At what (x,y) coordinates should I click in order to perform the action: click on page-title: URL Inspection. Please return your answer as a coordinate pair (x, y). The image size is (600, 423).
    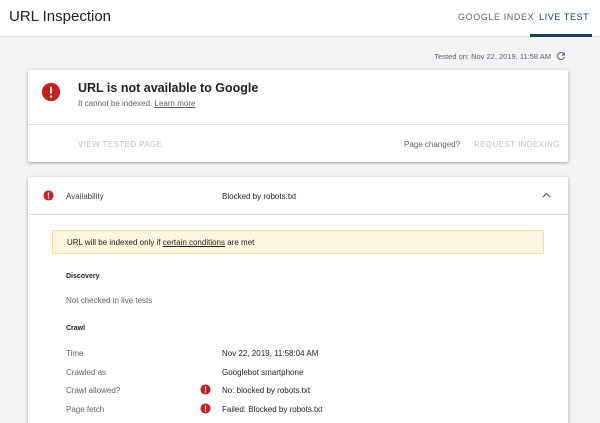
    Looking at the image, I should click on (60, 16).